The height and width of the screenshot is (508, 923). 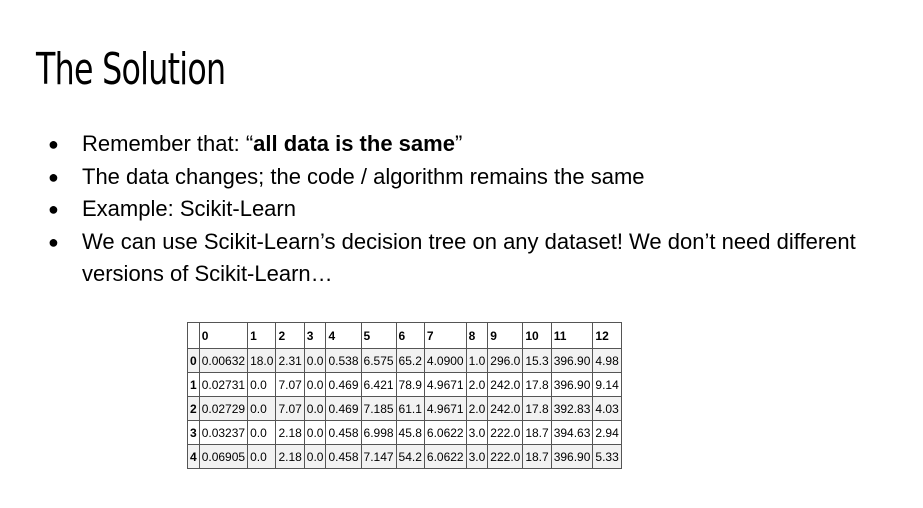 What do you see at coordinates (189, 208) in the screenshot?
I see `bullet-text: Example: Scikit-Learn` at bounding box center [189, 208].